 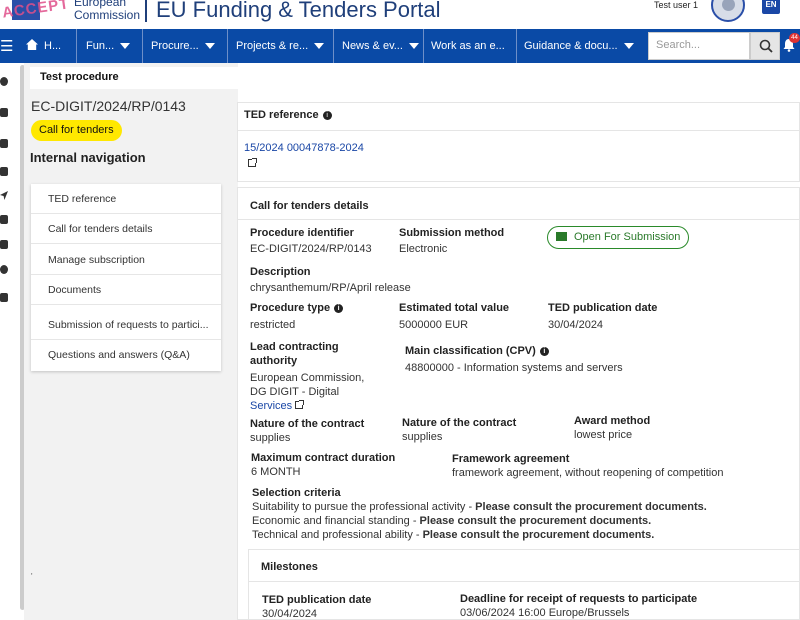 I want to click on user-name: Test user 1, so click(x=676, y=5).